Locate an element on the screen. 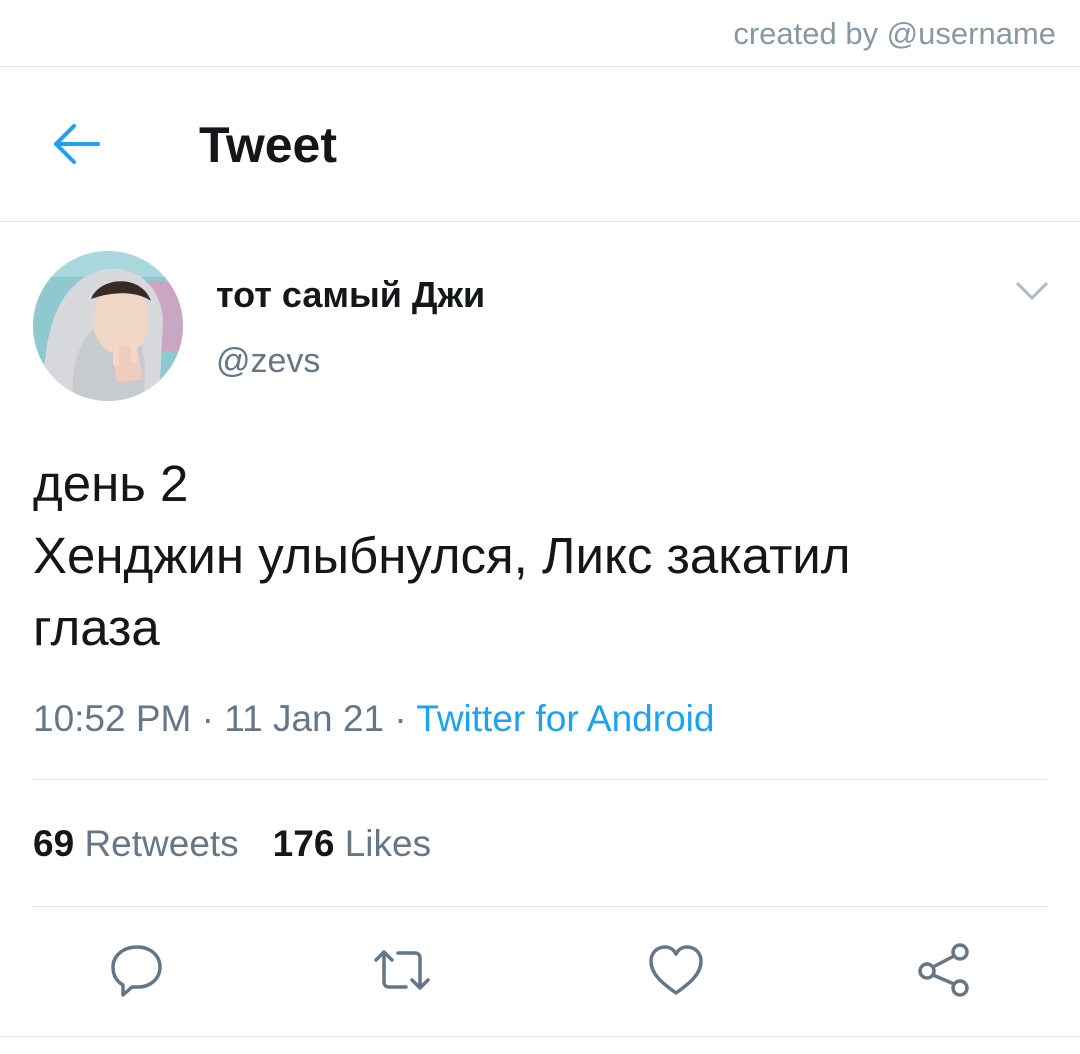 This screenshot has width=1080, height=1054. tweet-date: 11 Jan 21 is located at coordinates (304, 718).